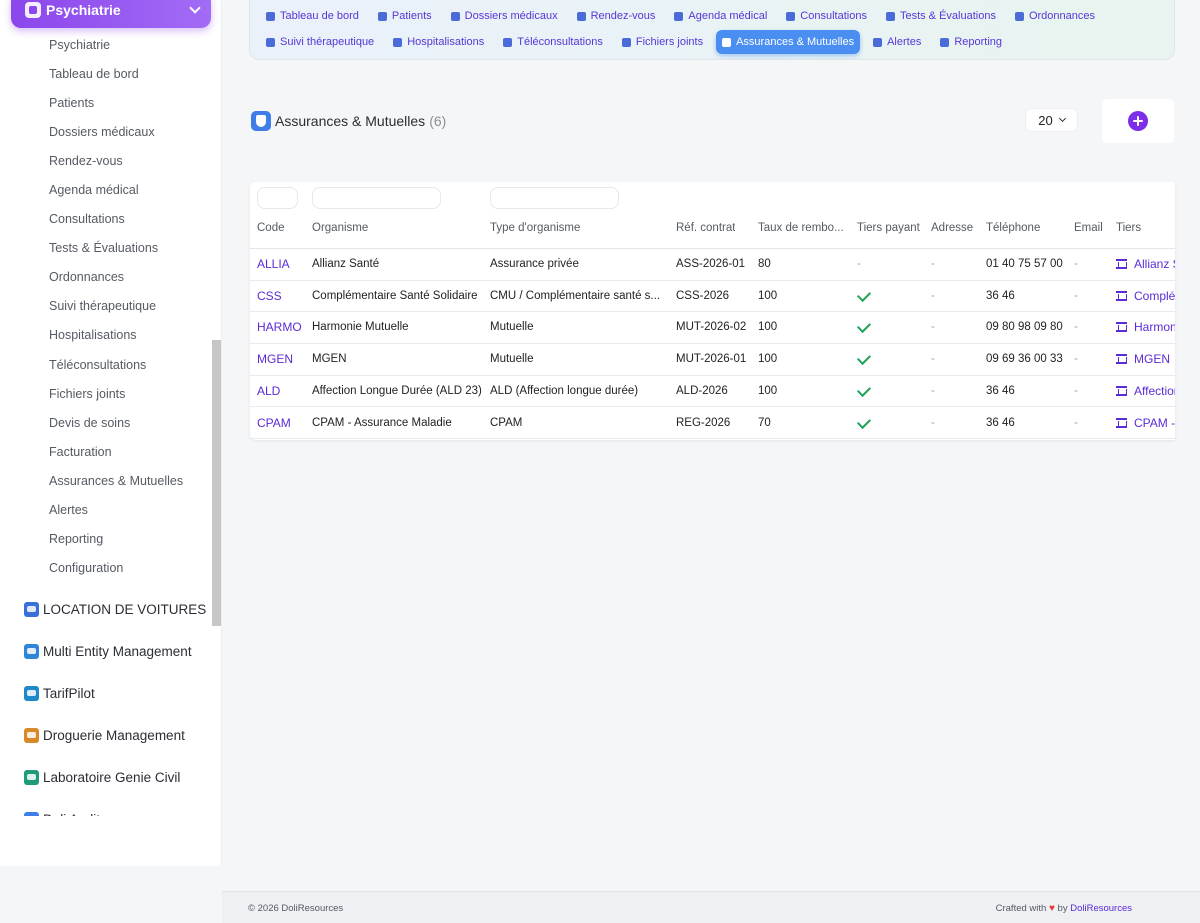  What do you see at coordinates (1013, 228) in the screenshot?
I see `column-header-telephone: Téléphone` at bounding box center [1013, 228].